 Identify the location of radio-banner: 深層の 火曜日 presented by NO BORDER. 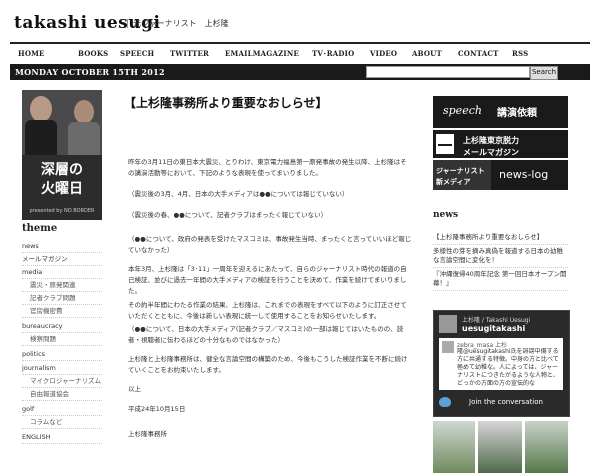
(62, 155).